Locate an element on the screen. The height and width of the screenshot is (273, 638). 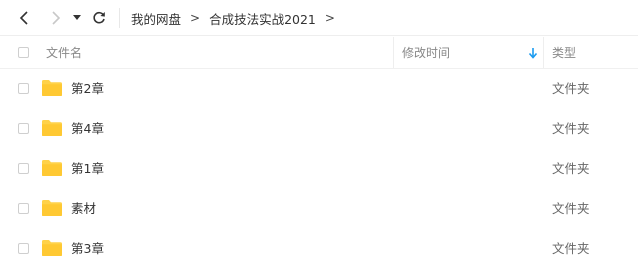
refresh-icon is located at coordinates (99, 17).